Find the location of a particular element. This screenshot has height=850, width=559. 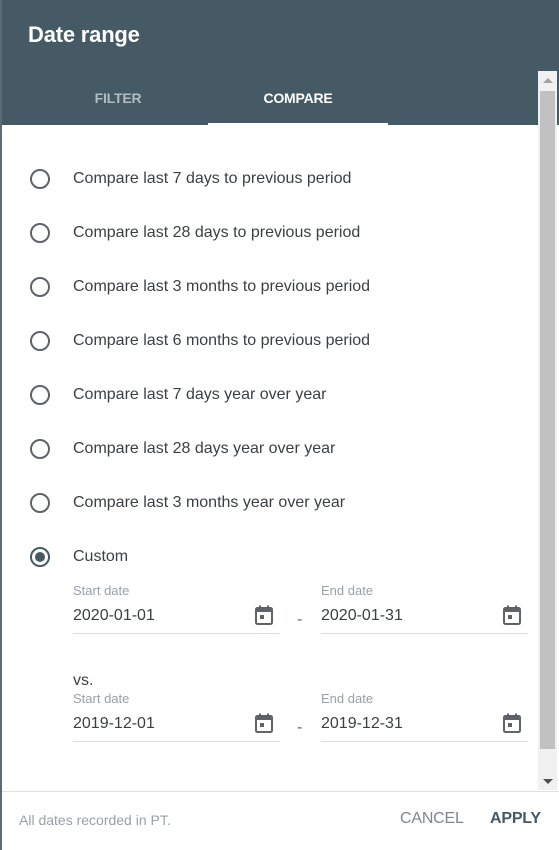

option-last-3-months-previous: Compare last 3 months to previous period is located at coordinates (199, 287).